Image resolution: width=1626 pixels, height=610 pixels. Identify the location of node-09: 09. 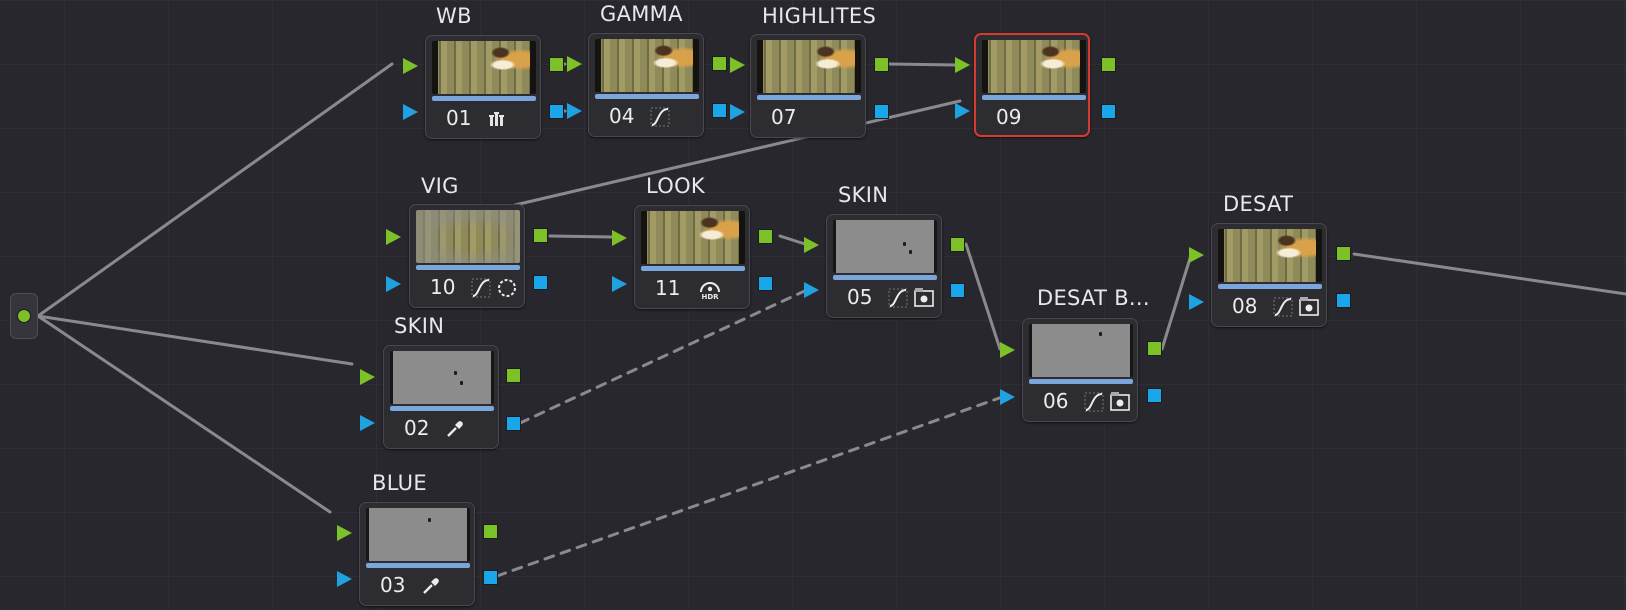
(1032, 85).